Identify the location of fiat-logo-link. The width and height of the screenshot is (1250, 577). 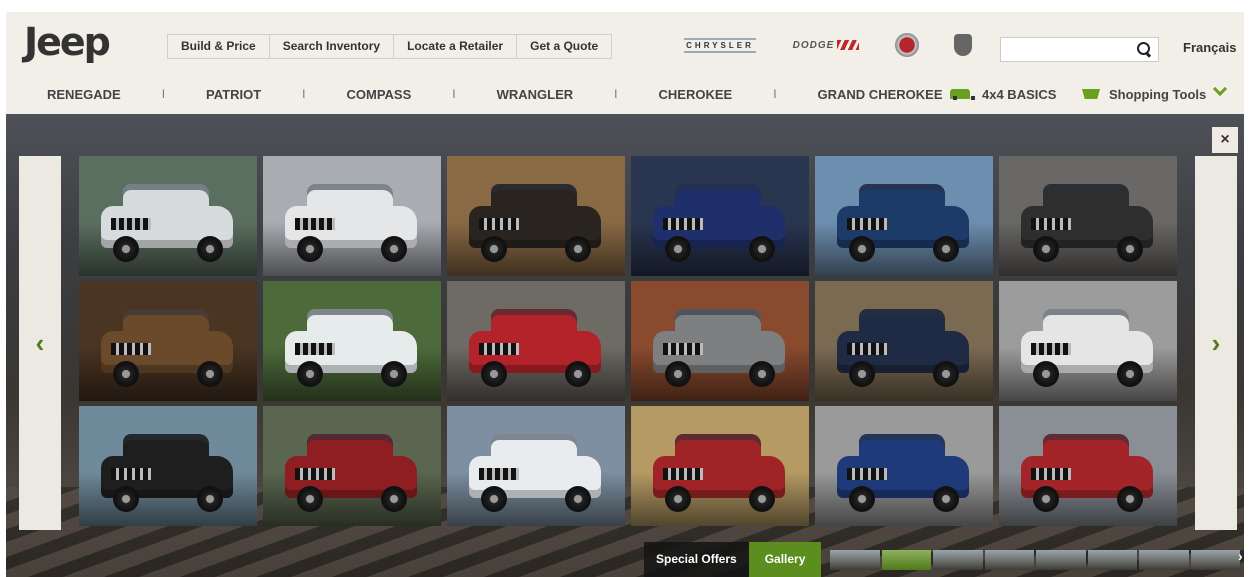
(907, 45).